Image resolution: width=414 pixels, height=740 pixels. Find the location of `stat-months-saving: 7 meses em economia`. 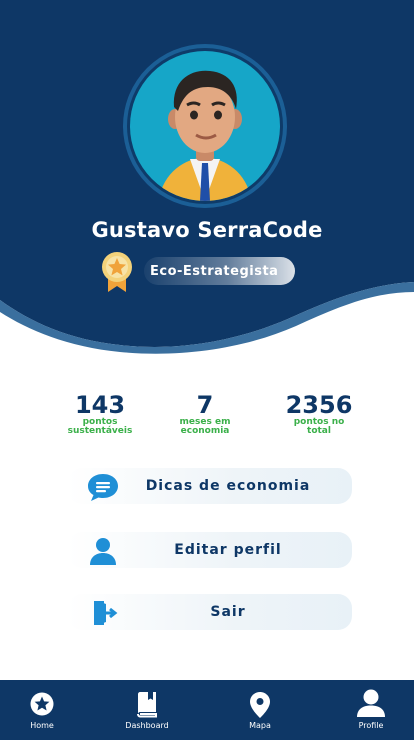

stat-months-saving: 7 meses em economia is located at coordinates (205, 414).